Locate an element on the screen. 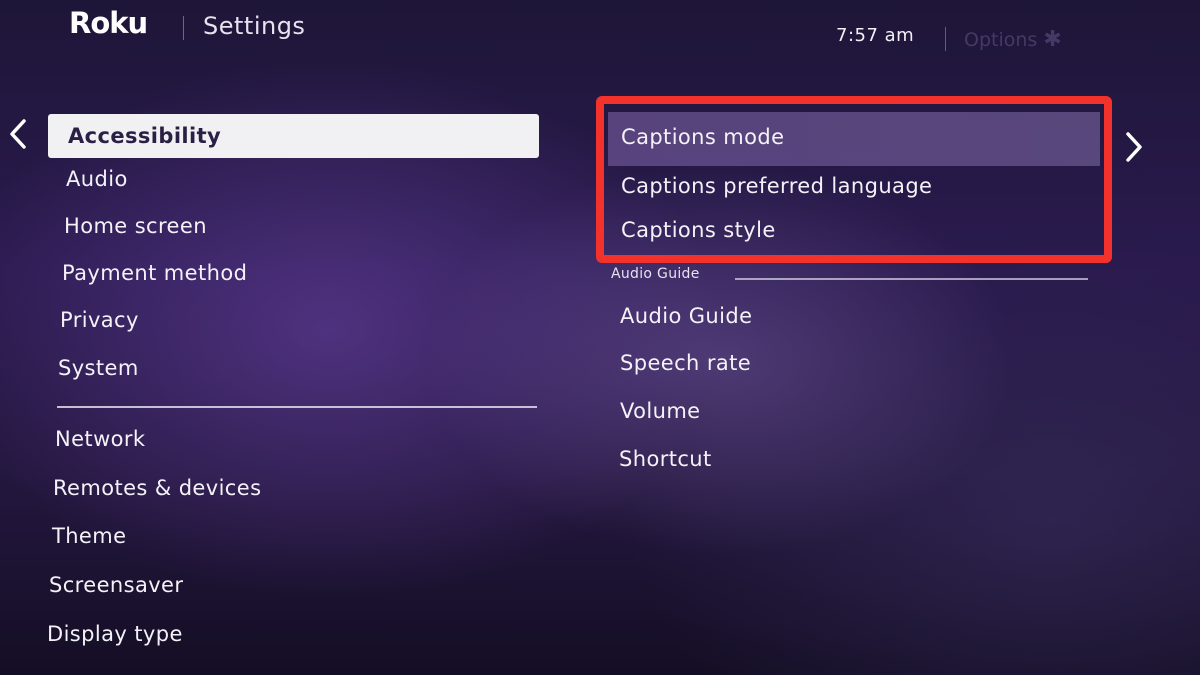 The height and width of the screenshot is (675, 1200). panel-item-volume: Volume is located at coordinates (660, 411).